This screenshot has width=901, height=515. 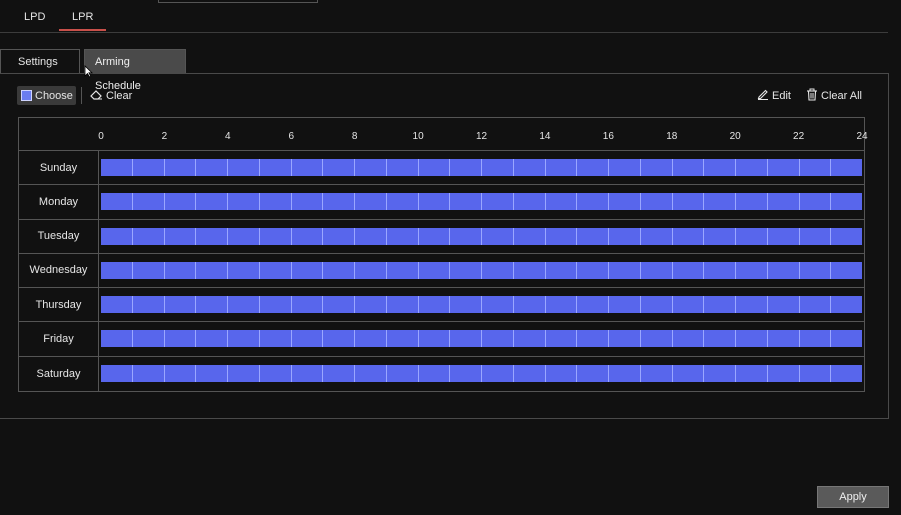 I want to click on tab-lpr: LPR, so click(x=82, y=17).